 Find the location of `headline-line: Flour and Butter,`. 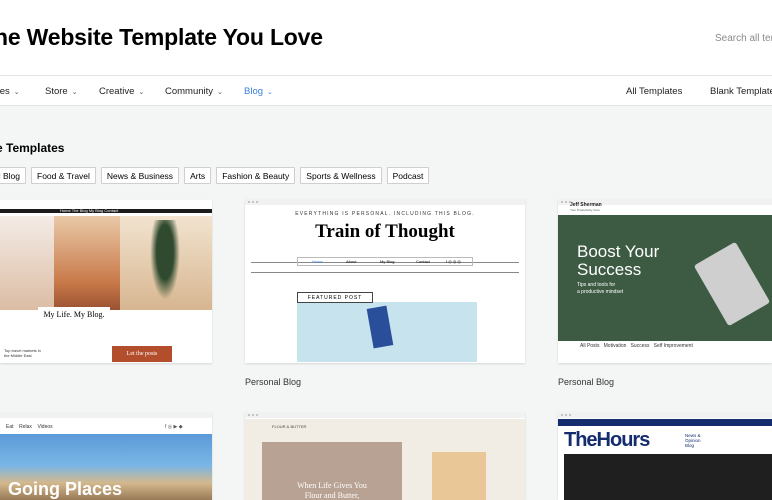

headline-line: Flour and Butter, is located at coordinates (332, 495).